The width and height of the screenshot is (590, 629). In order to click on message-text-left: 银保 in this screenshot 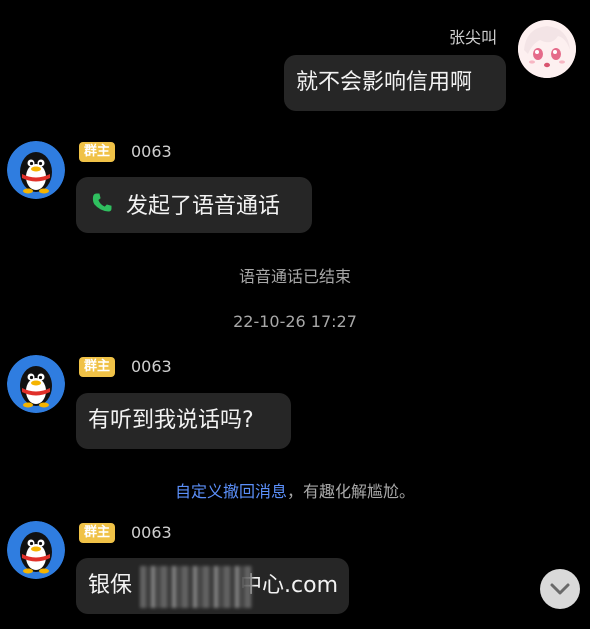, I will do `click(110, 585)`.